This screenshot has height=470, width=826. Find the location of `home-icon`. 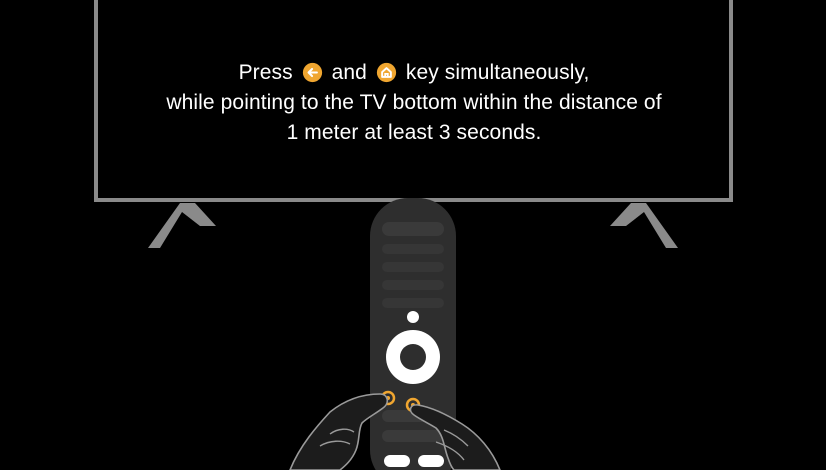

home-icon is located at coordinates (386, 72).